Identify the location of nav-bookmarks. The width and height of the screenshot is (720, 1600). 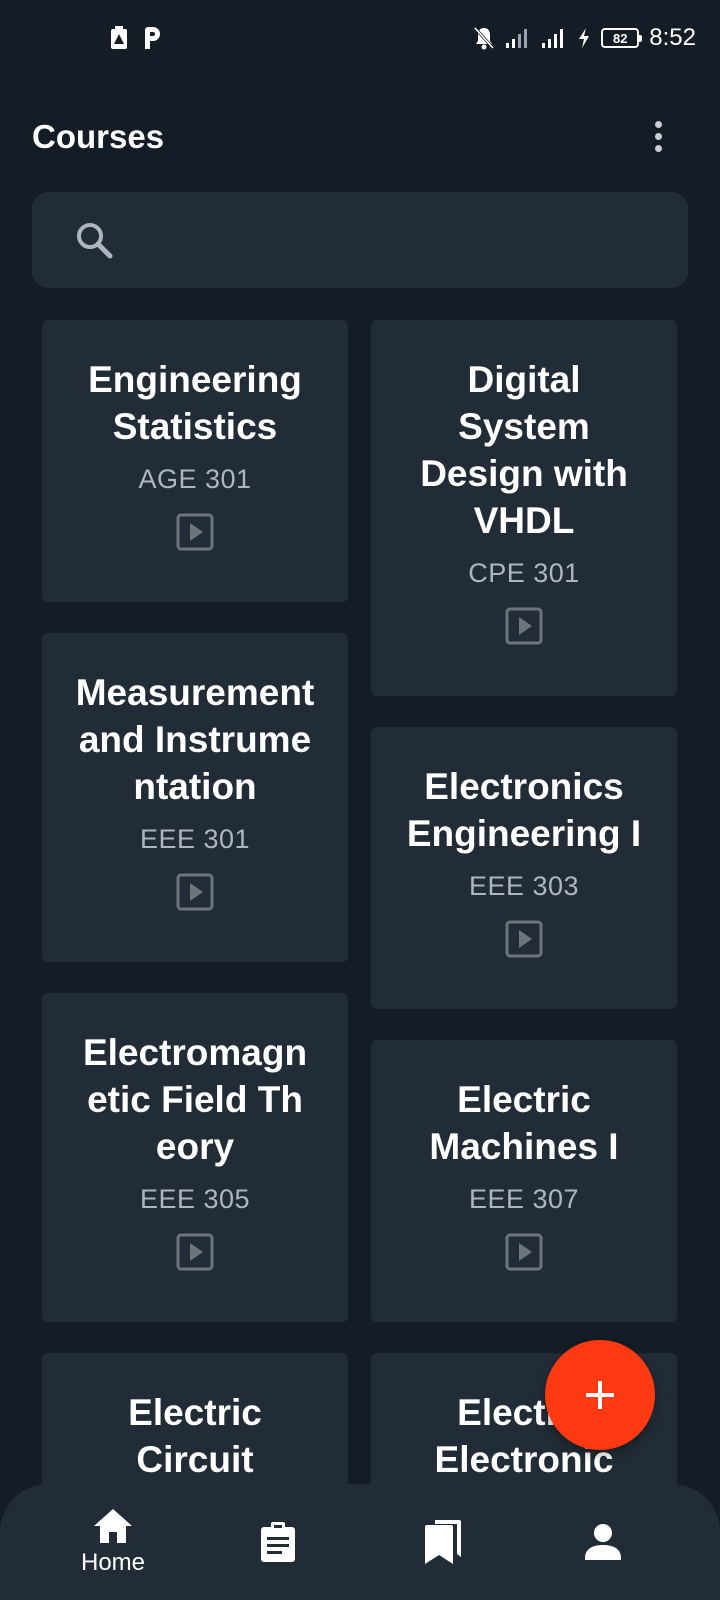
(443, 1542).